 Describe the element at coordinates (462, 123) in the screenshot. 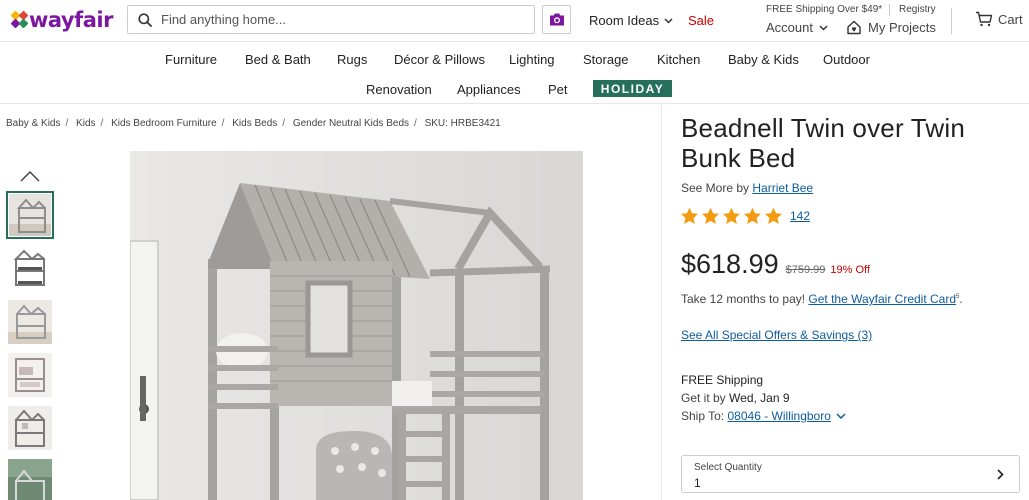

I see `sku-label: SKU: HRBE3421` at that location.